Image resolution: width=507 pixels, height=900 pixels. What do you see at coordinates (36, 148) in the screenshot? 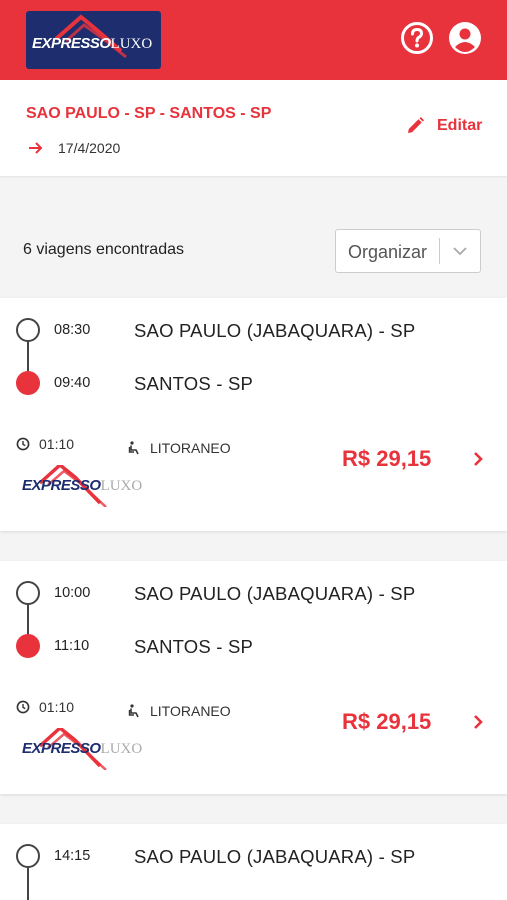
I see `arrow-right-icon` at bounding box center [36, 148].